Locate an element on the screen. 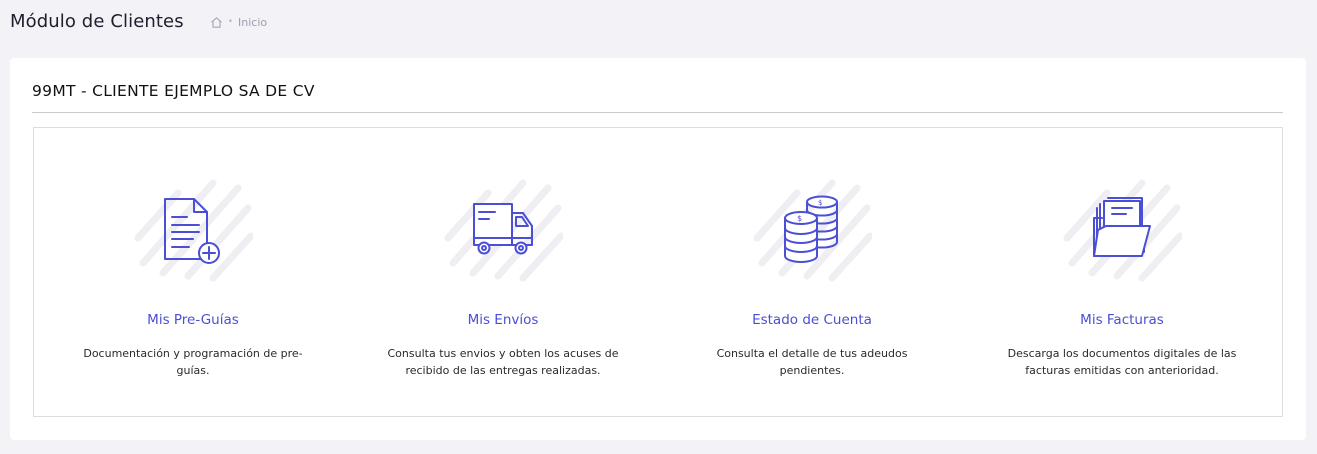 This screenshot has height=454, width=1317. page-header: Módulo de Clientes • Inicio is located at coordinates (138, 21).